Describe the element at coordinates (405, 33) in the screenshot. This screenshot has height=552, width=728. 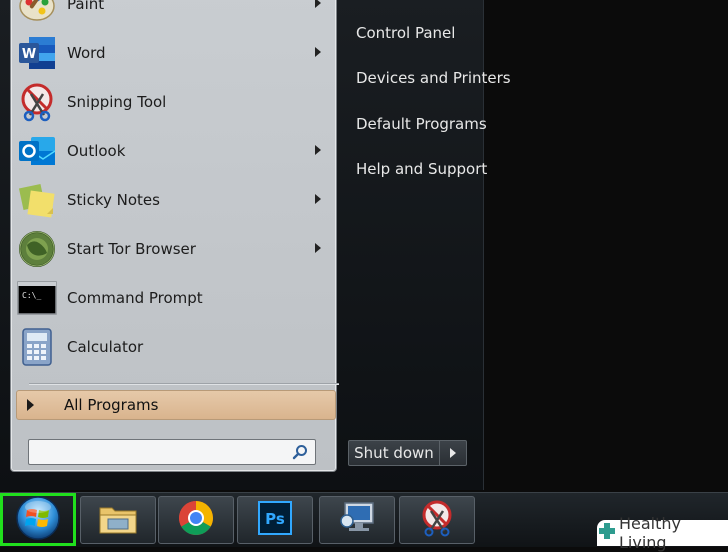
I see `link-control-panel: Control Panel` at that location.